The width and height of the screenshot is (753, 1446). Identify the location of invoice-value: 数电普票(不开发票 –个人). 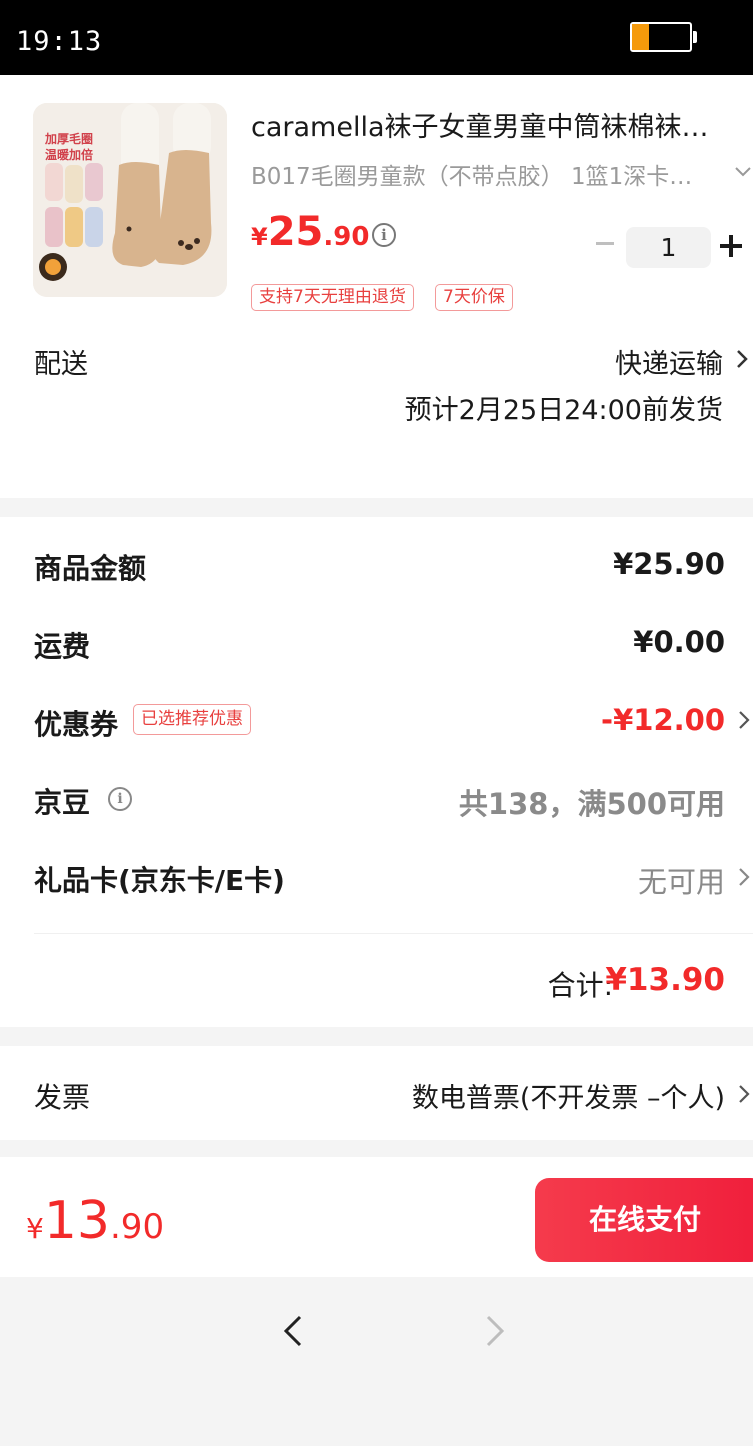
(568, 1095).